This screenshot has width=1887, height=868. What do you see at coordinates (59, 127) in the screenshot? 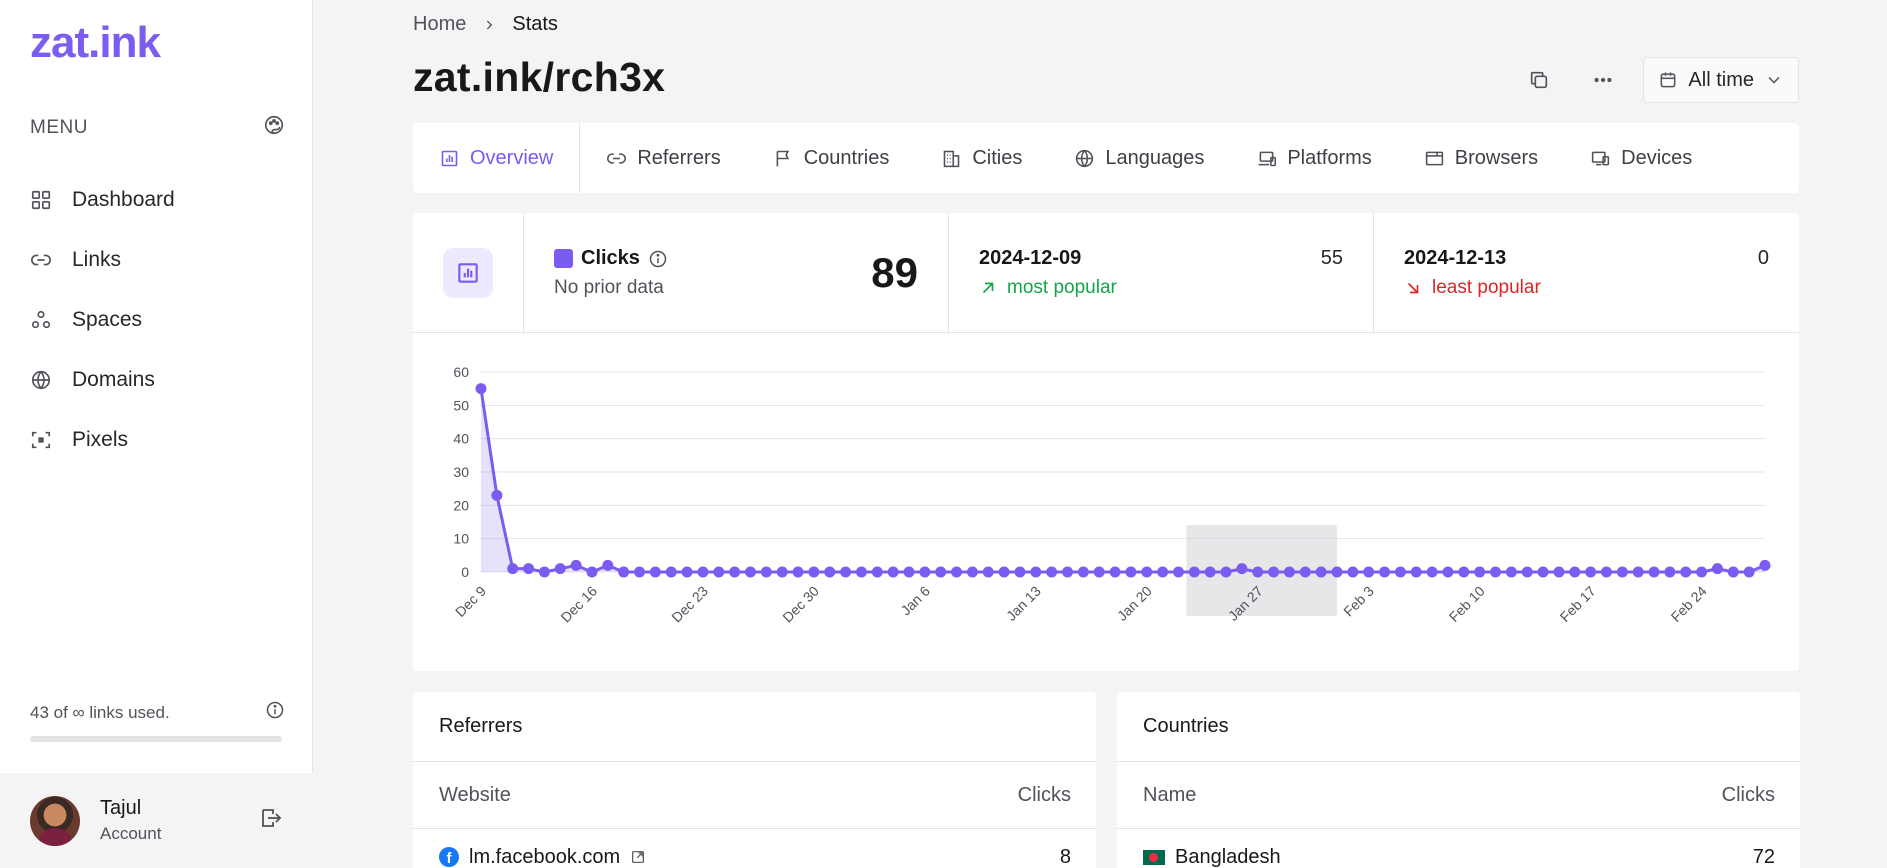
I see `menu-label: MENU` at bounding box center [59, 127].